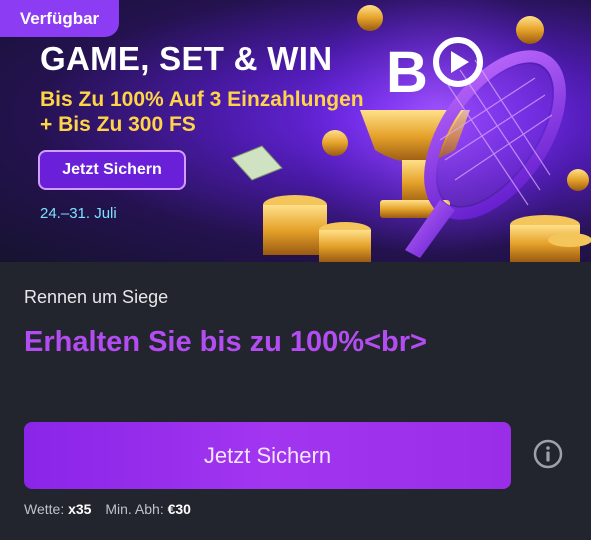 The height and width of the screenshot is (540, 591). Describe the element at coordinates (186, 58) in the screenshot. I see `banner-title: GAME, SET & WIN` at that location.